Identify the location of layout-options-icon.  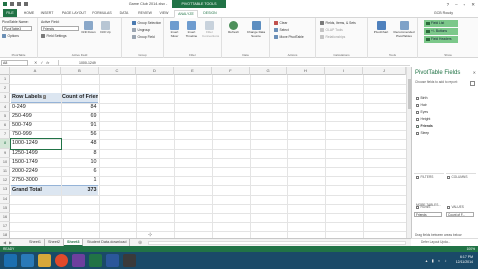
(472, 83).